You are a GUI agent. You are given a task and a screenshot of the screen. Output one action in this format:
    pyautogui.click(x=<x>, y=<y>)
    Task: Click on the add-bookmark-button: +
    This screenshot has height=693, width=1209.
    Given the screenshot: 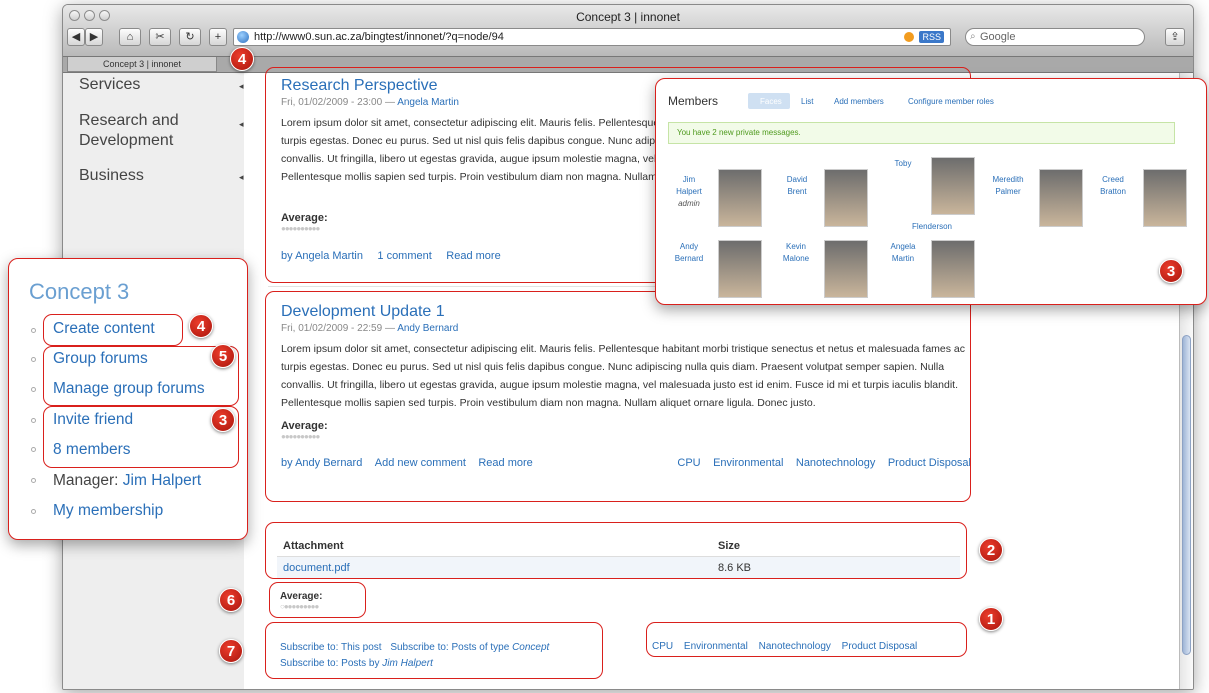 What is the action you would take?
    pyautogui.click(x=218, y=37)
    